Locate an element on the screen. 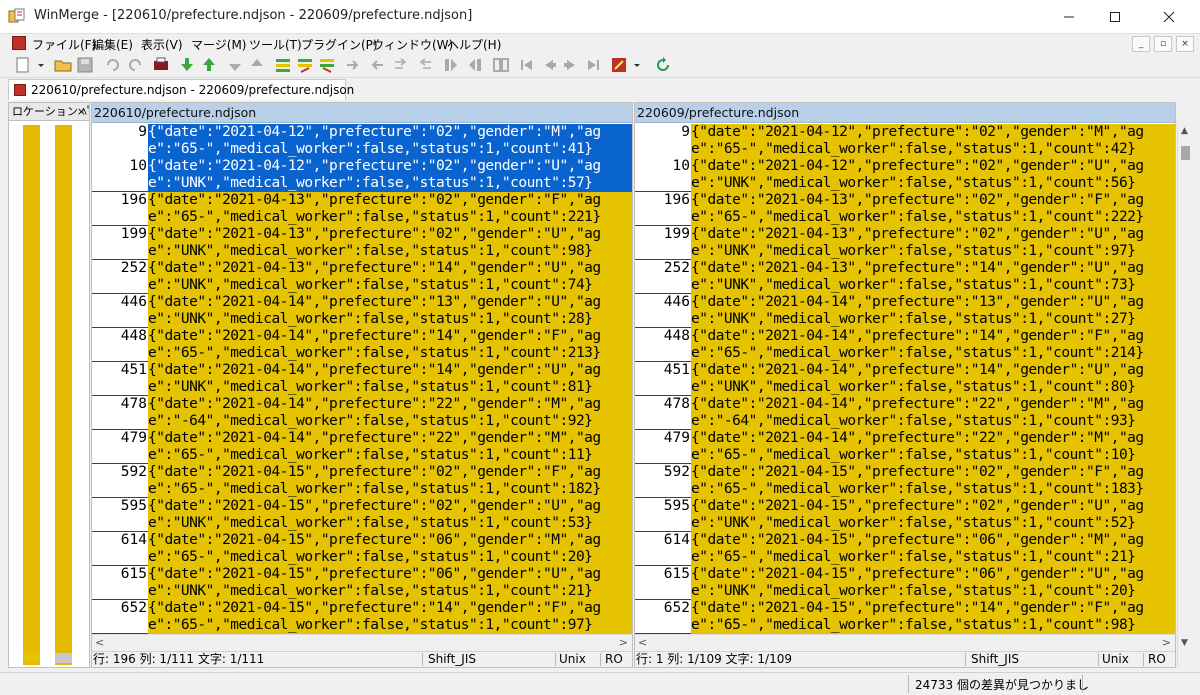  menu-file: ファイル(F) is located at coordinates (64, 44).